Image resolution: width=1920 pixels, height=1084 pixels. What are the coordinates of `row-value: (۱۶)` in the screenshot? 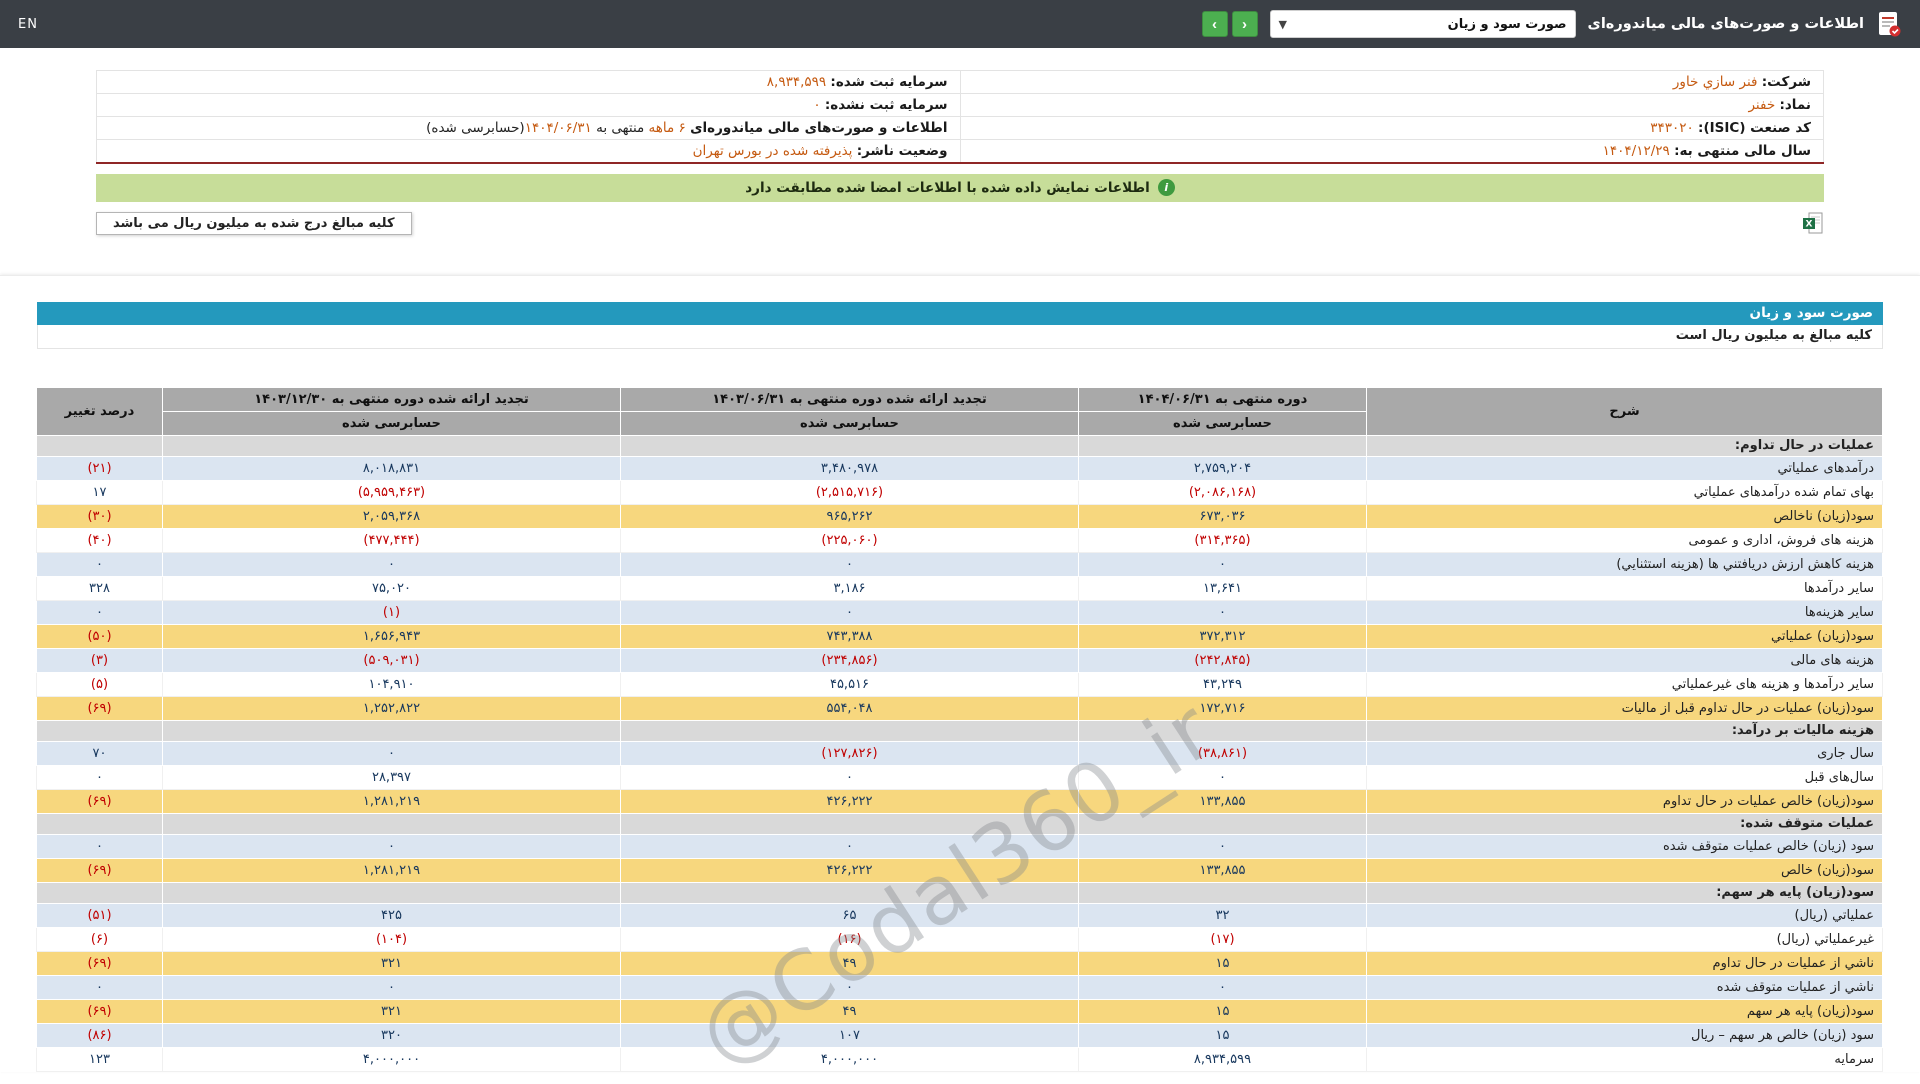 It's located at (849, 939).